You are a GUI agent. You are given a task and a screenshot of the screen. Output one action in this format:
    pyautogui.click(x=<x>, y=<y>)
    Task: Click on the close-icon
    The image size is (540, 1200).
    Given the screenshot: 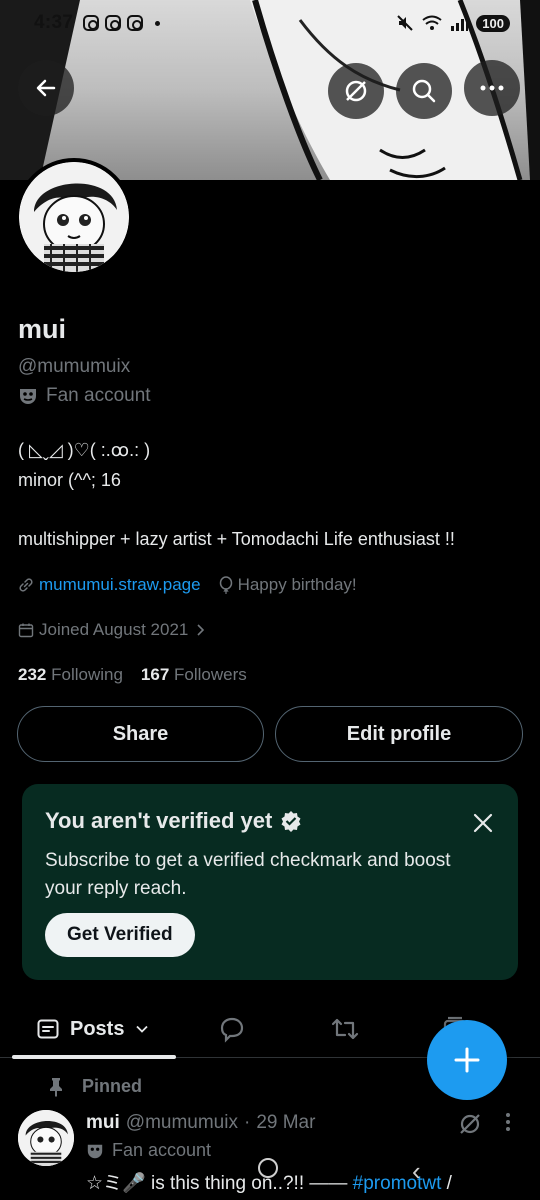 What is the action you would take?
    pyautogui.click(x=483, y=823)
    